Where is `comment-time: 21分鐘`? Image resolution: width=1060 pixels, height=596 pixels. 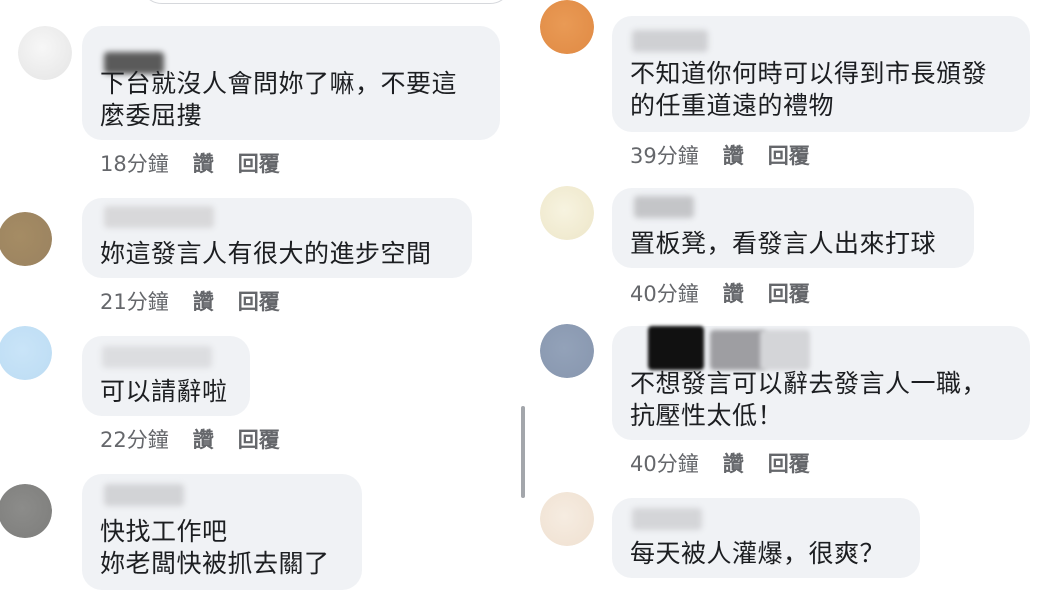 comment-time: 21分鐘 is located at coordinates (134, 302).